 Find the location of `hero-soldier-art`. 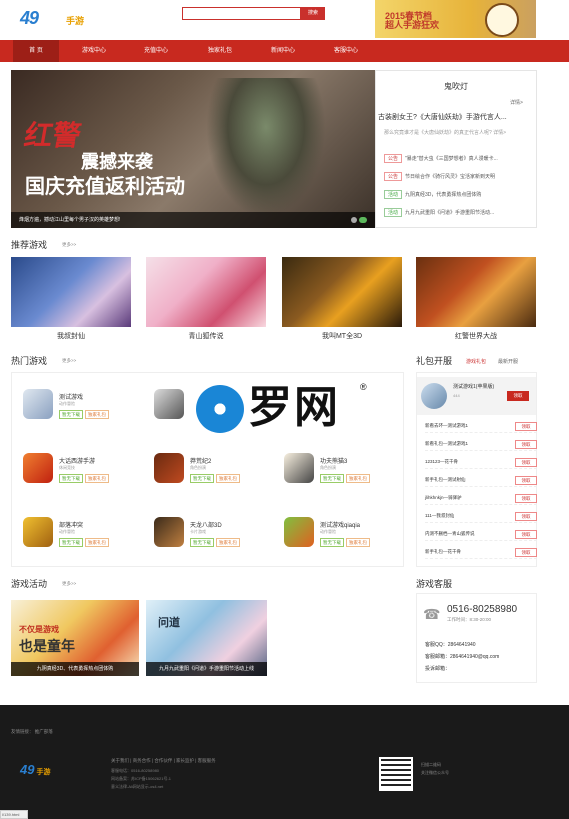

hero-soldier-art is located at coordinates (266, 148).